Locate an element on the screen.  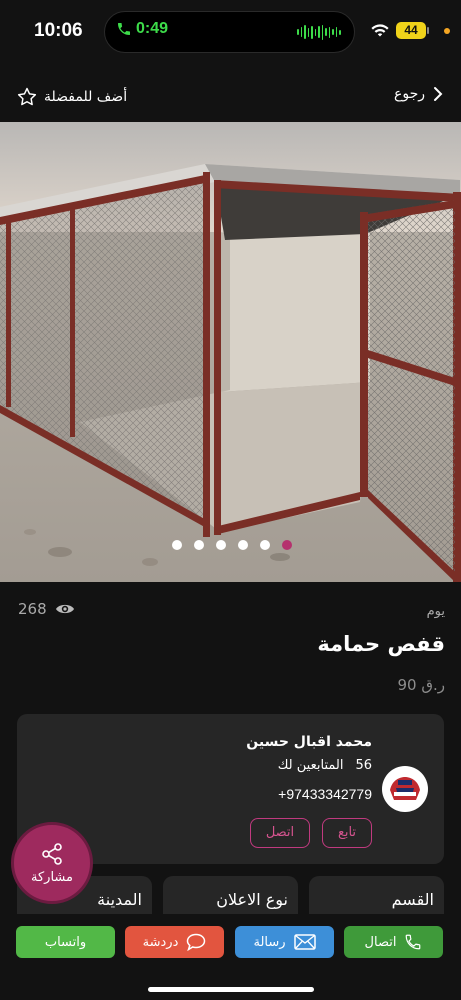
posted-time: يوم is located at coordinates (435, 611).